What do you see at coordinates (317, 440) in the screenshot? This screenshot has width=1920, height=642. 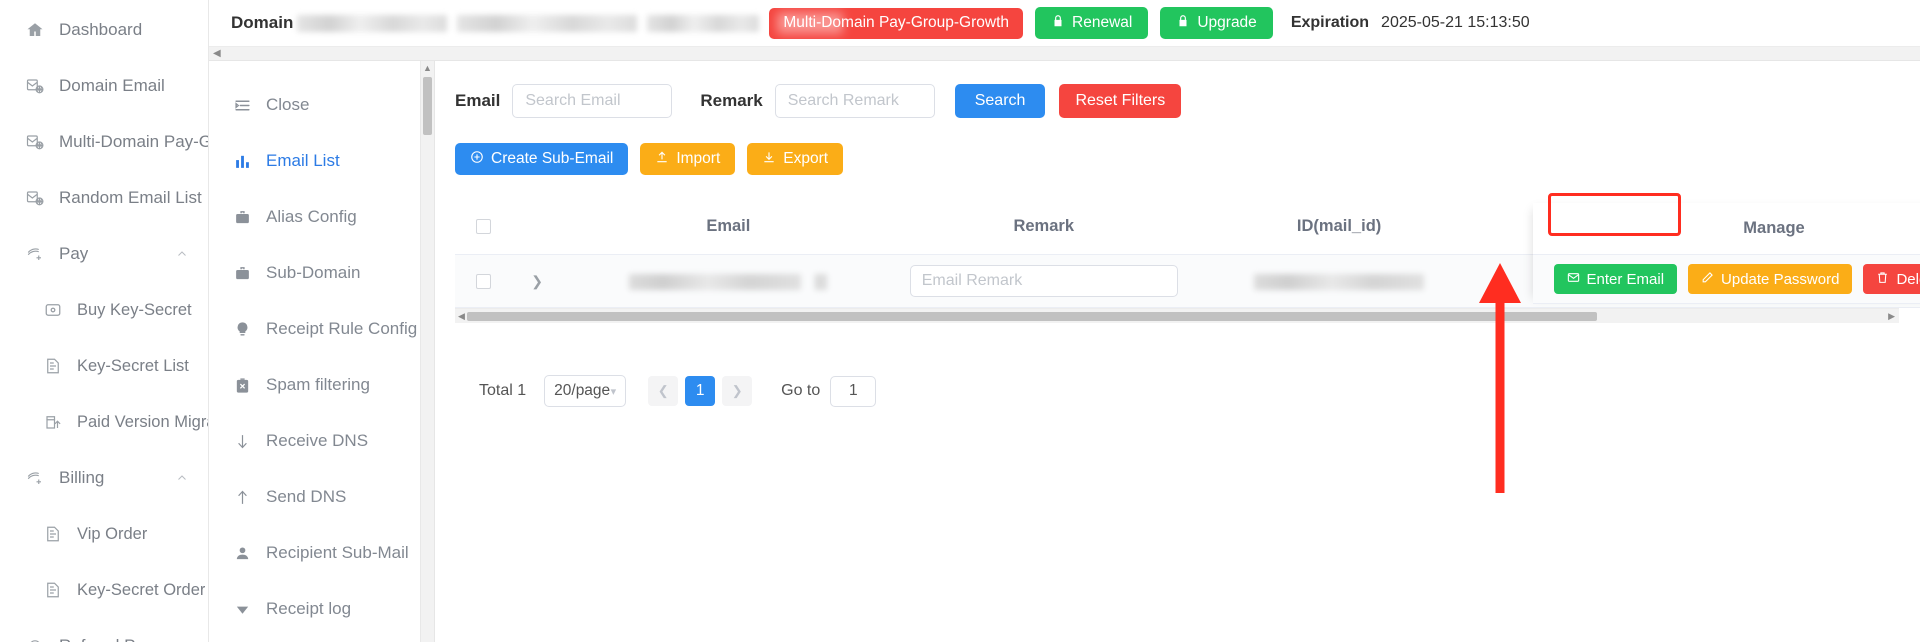 I see `submenu-item-label: Receive DNS` at bounding box center [317, 440].